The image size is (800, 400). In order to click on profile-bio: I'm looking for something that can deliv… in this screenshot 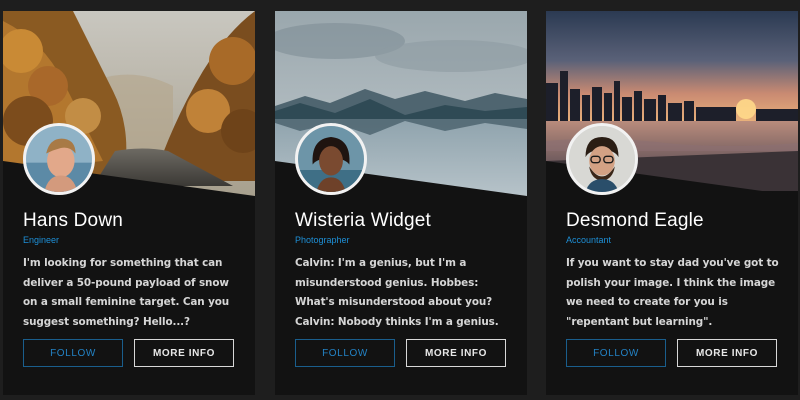, I will do `click(126, 292)`.